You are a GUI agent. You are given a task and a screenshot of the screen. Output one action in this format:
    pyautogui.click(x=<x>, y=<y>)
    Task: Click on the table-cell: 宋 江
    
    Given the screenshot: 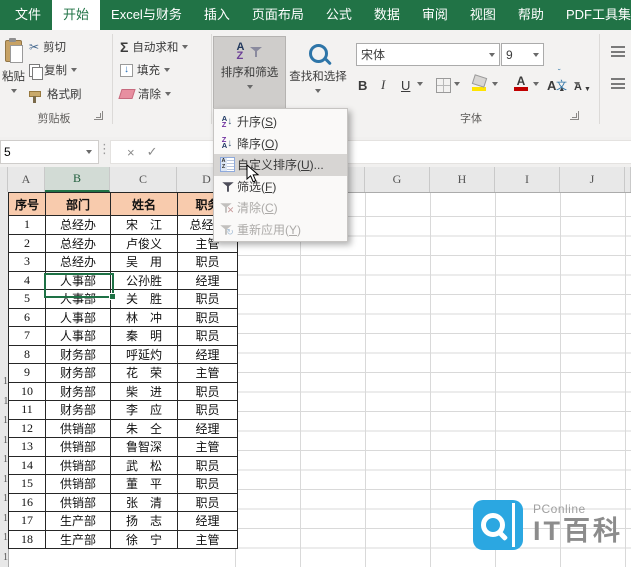 What is the action you would take?
    pyautogui.click(x=144, y=225)
    